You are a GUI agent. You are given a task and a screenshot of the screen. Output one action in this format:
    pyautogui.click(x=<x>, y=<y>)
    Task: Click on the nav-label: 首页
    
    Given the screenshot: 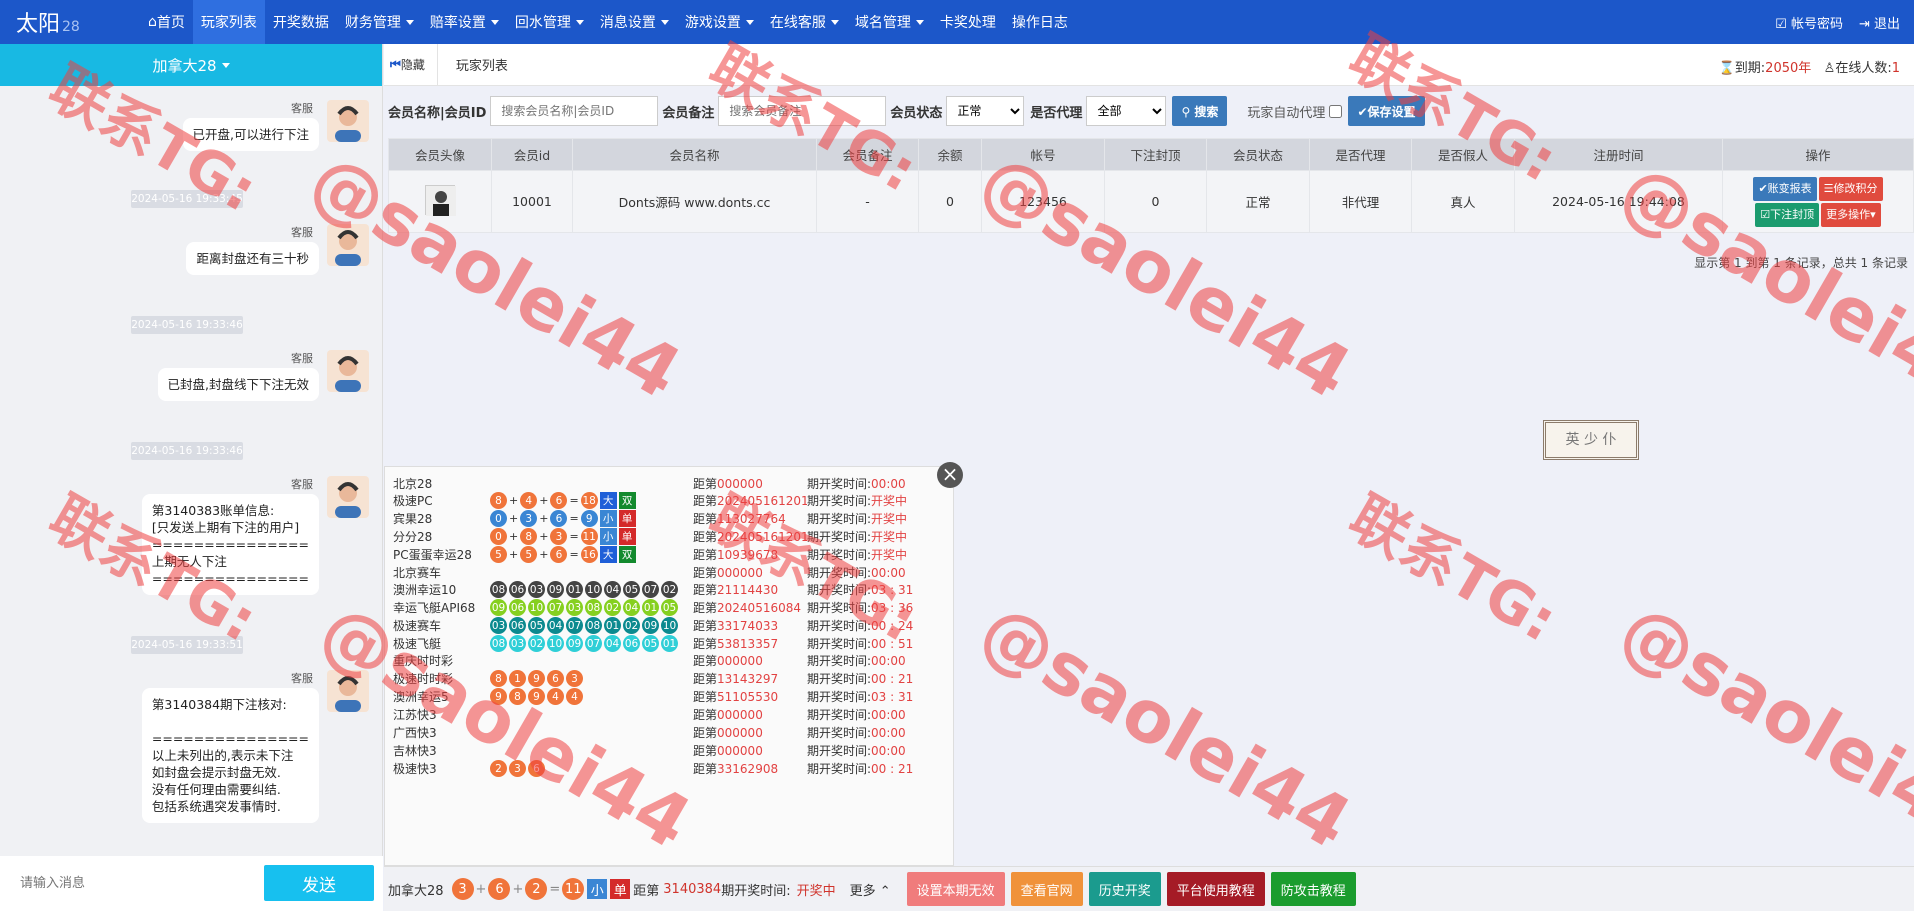 What is the action you would take?
    pyautogui.click(x=170, y=23)
    